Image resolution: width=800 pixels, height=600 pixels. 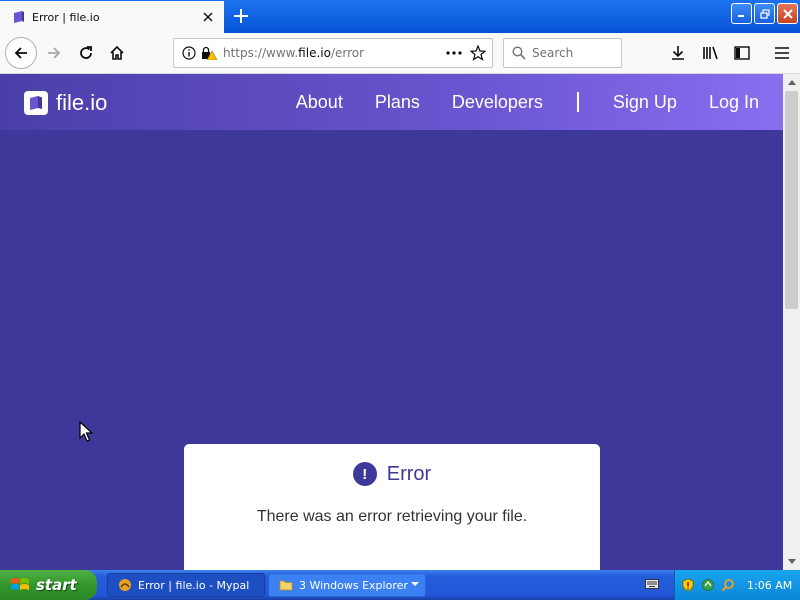 What do you see at coordinates (19, 17) in the screenshot?
I see `fileio-favicon-icon` at bounding box center [19, 17].